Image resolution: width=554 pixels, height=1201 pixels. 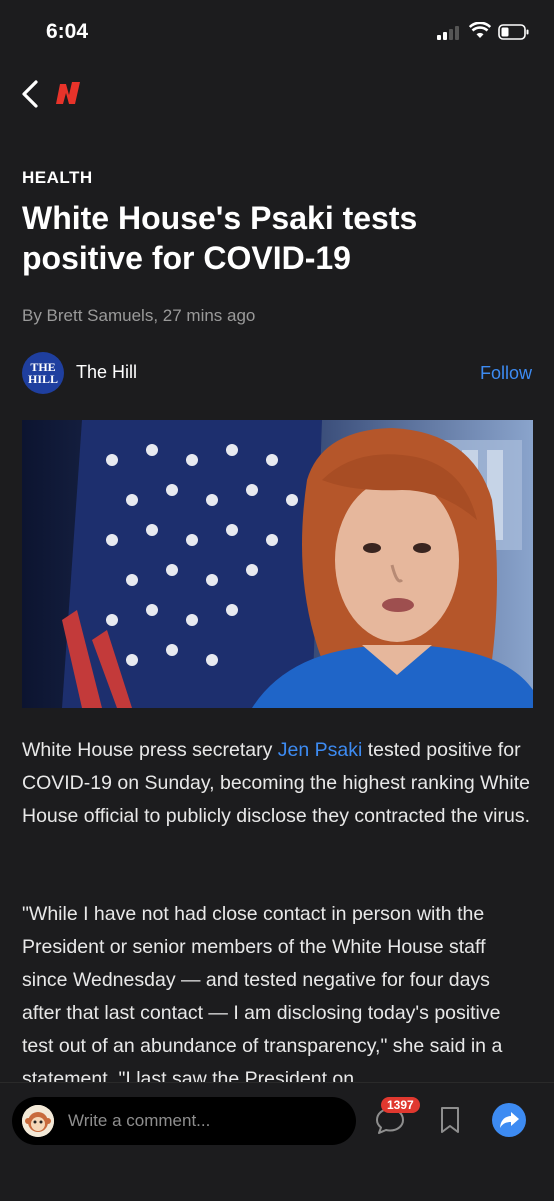 What do you see at coordinates (38, 1121) in the screenshot?
I see `user-avatar` at bounding box center [38, 1121].